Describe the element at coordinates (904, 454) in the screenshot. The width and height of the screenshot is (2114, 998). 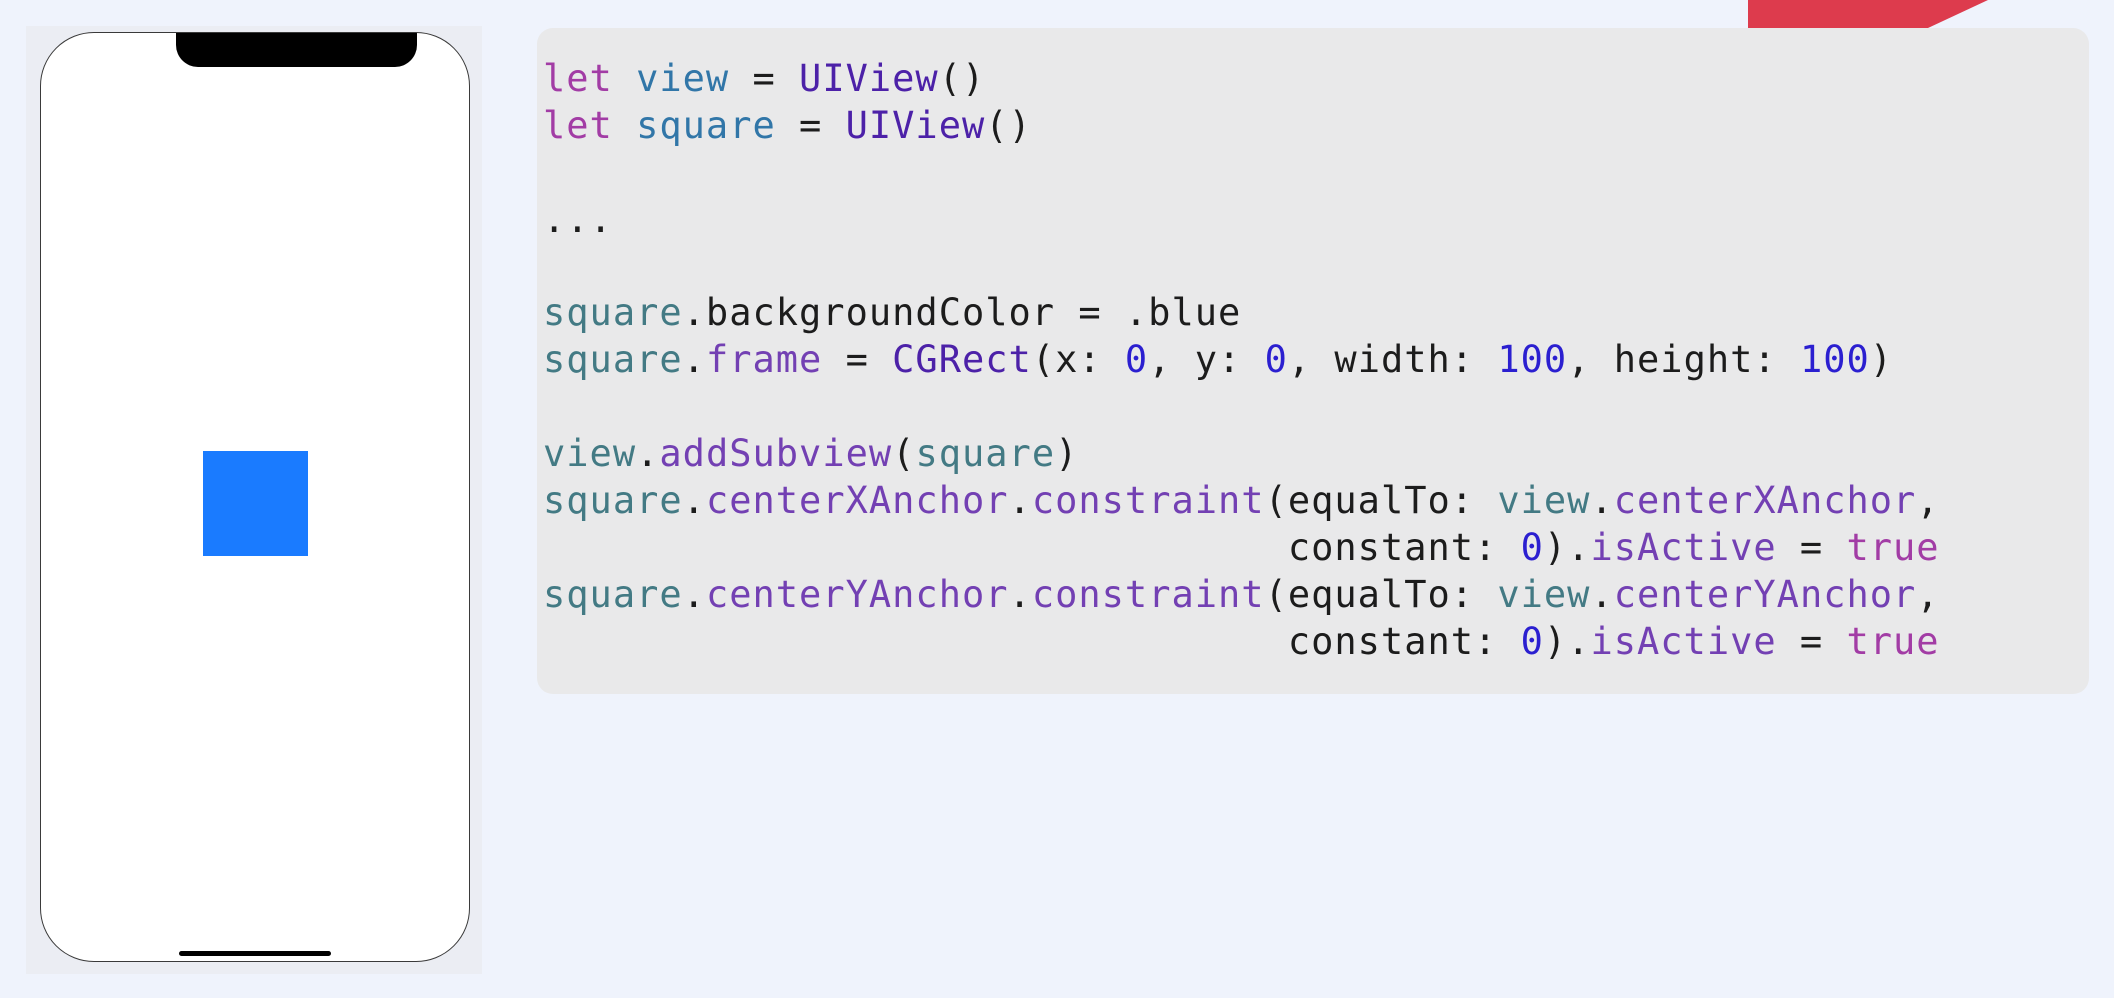
I see `code-token: (` at that location.